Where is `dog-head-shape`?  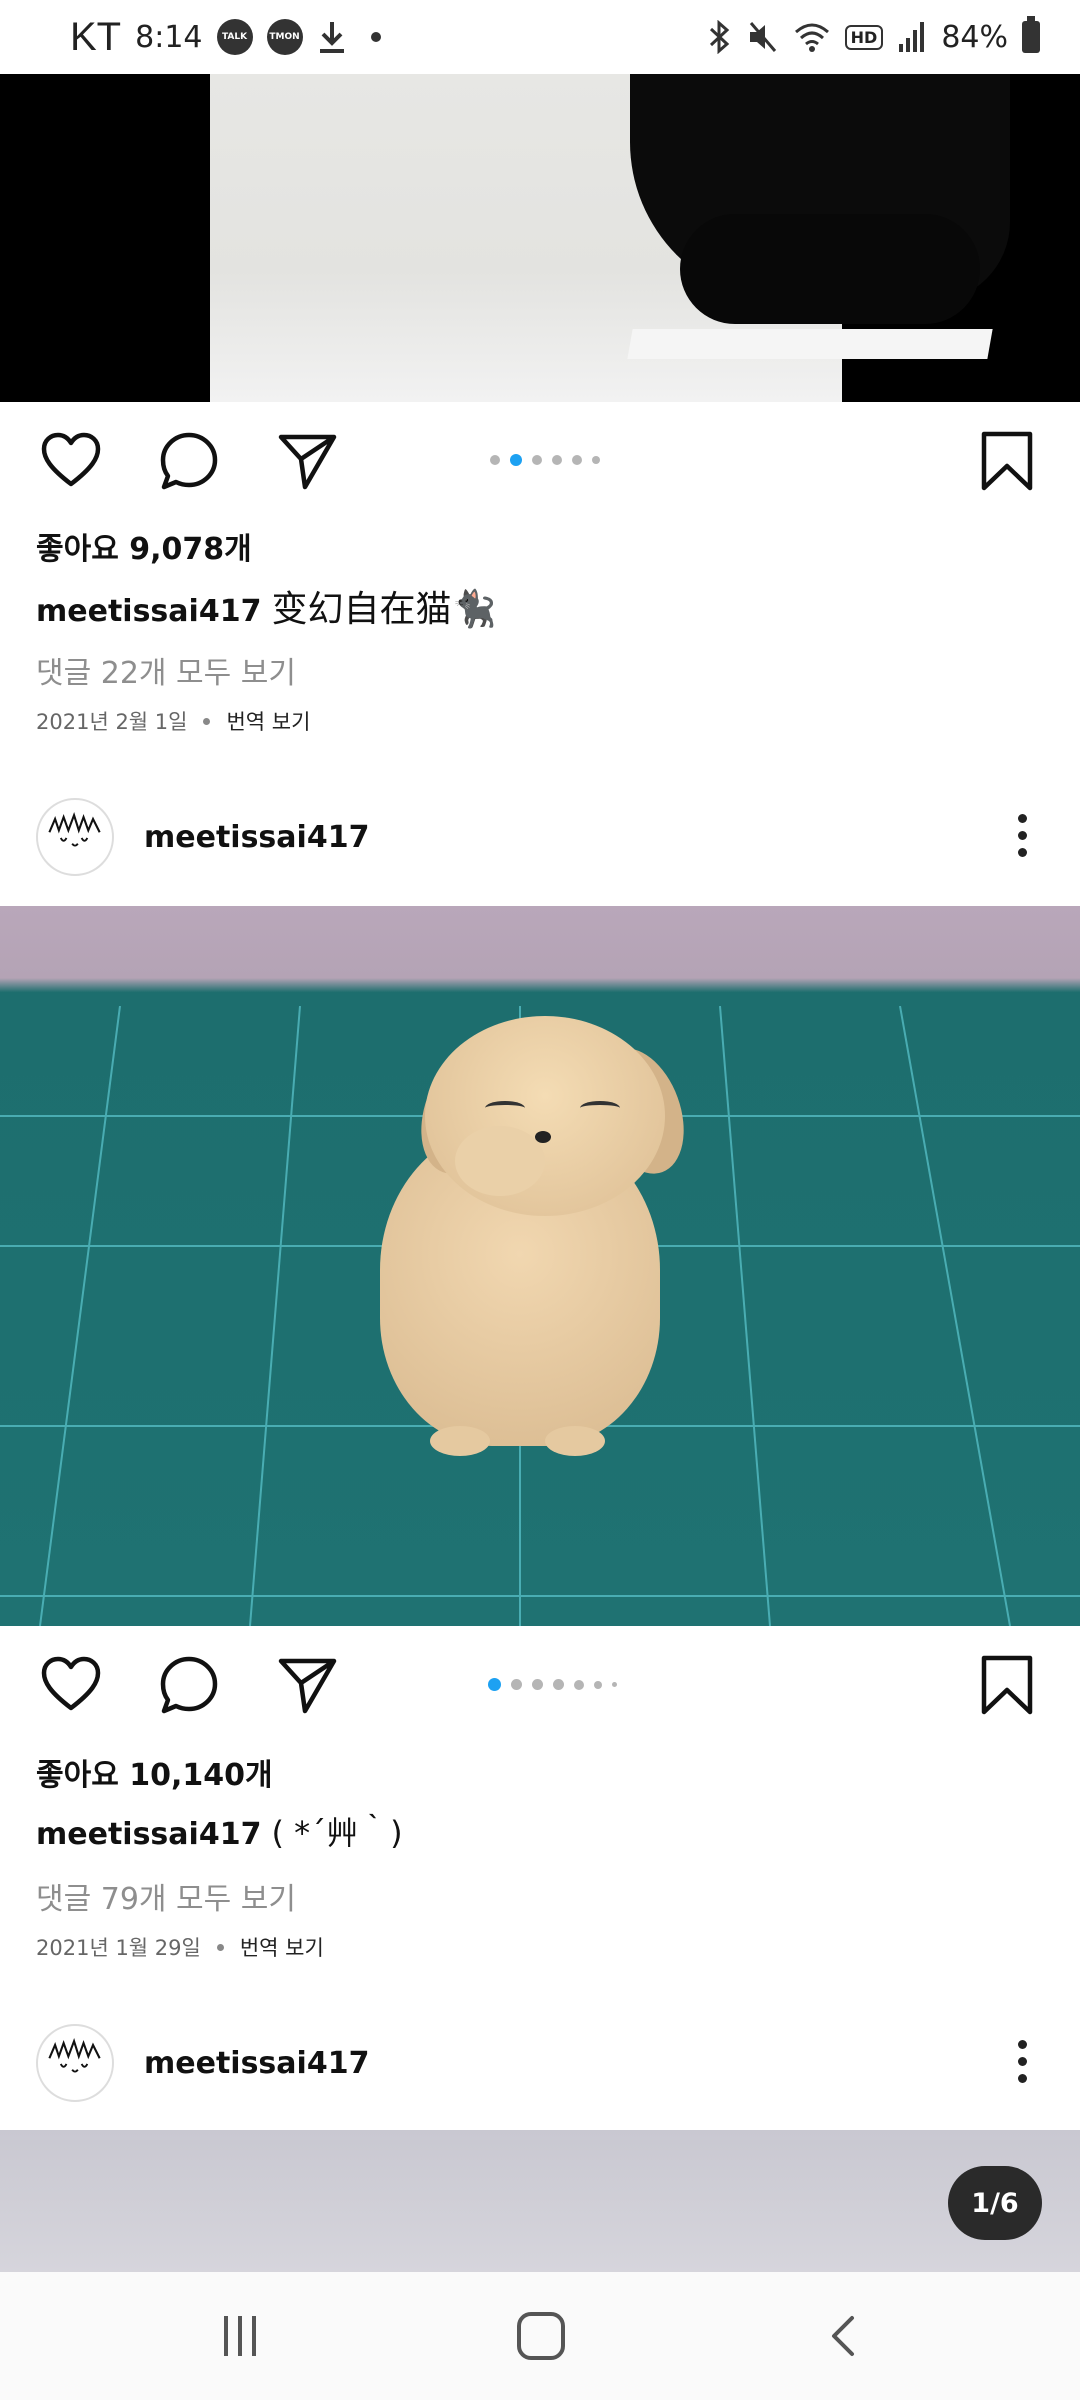
dog-head-shape is located at coordinates (545, 1116).